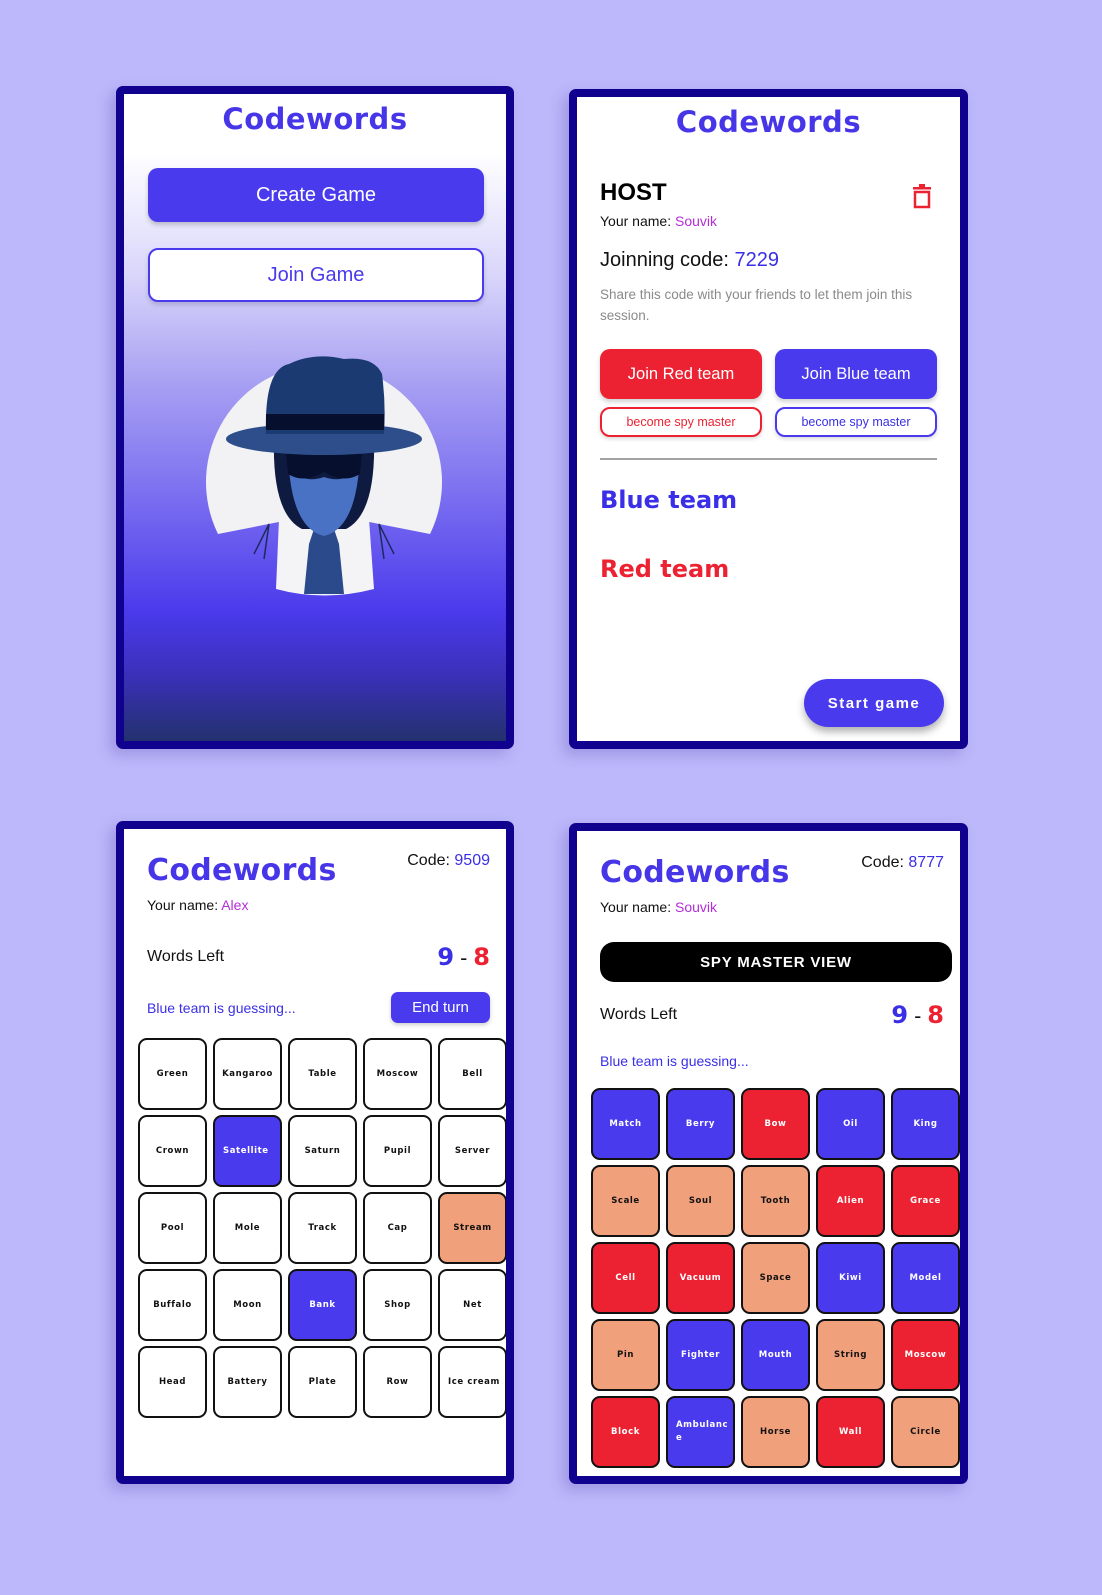 Image resolution: width=1102 pixels, height=1595 pixels. What do you see at coordinates (775, 1201) in the screenshot?
I see `word-card: Tooth` at bounding box center [775, 1201].